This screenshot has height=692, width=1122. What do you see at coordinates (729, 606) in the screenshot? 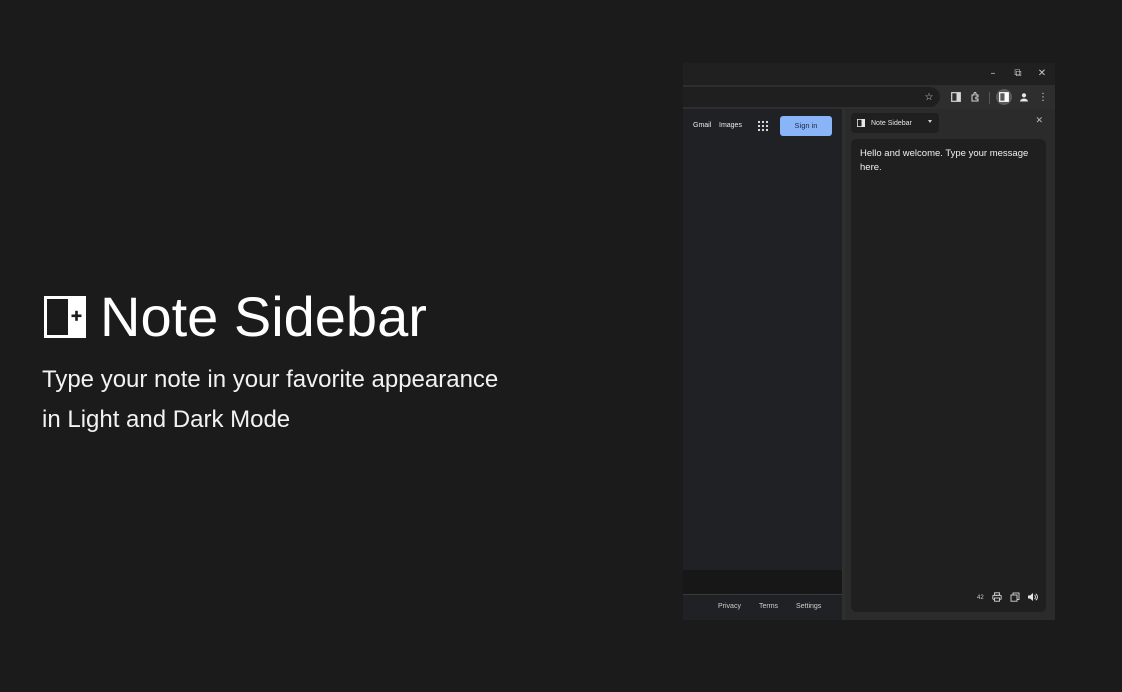
I see `privacy-link: Privacy` at bounding box center [729, 606].